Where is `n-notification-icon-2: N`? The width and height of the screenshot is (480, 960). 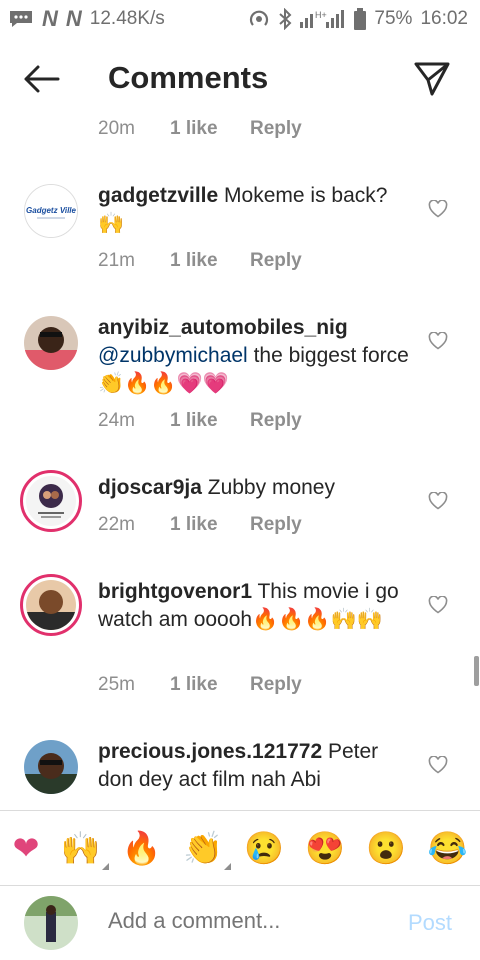
n-notification-icon-2: N is located at coordinates (73, 18).